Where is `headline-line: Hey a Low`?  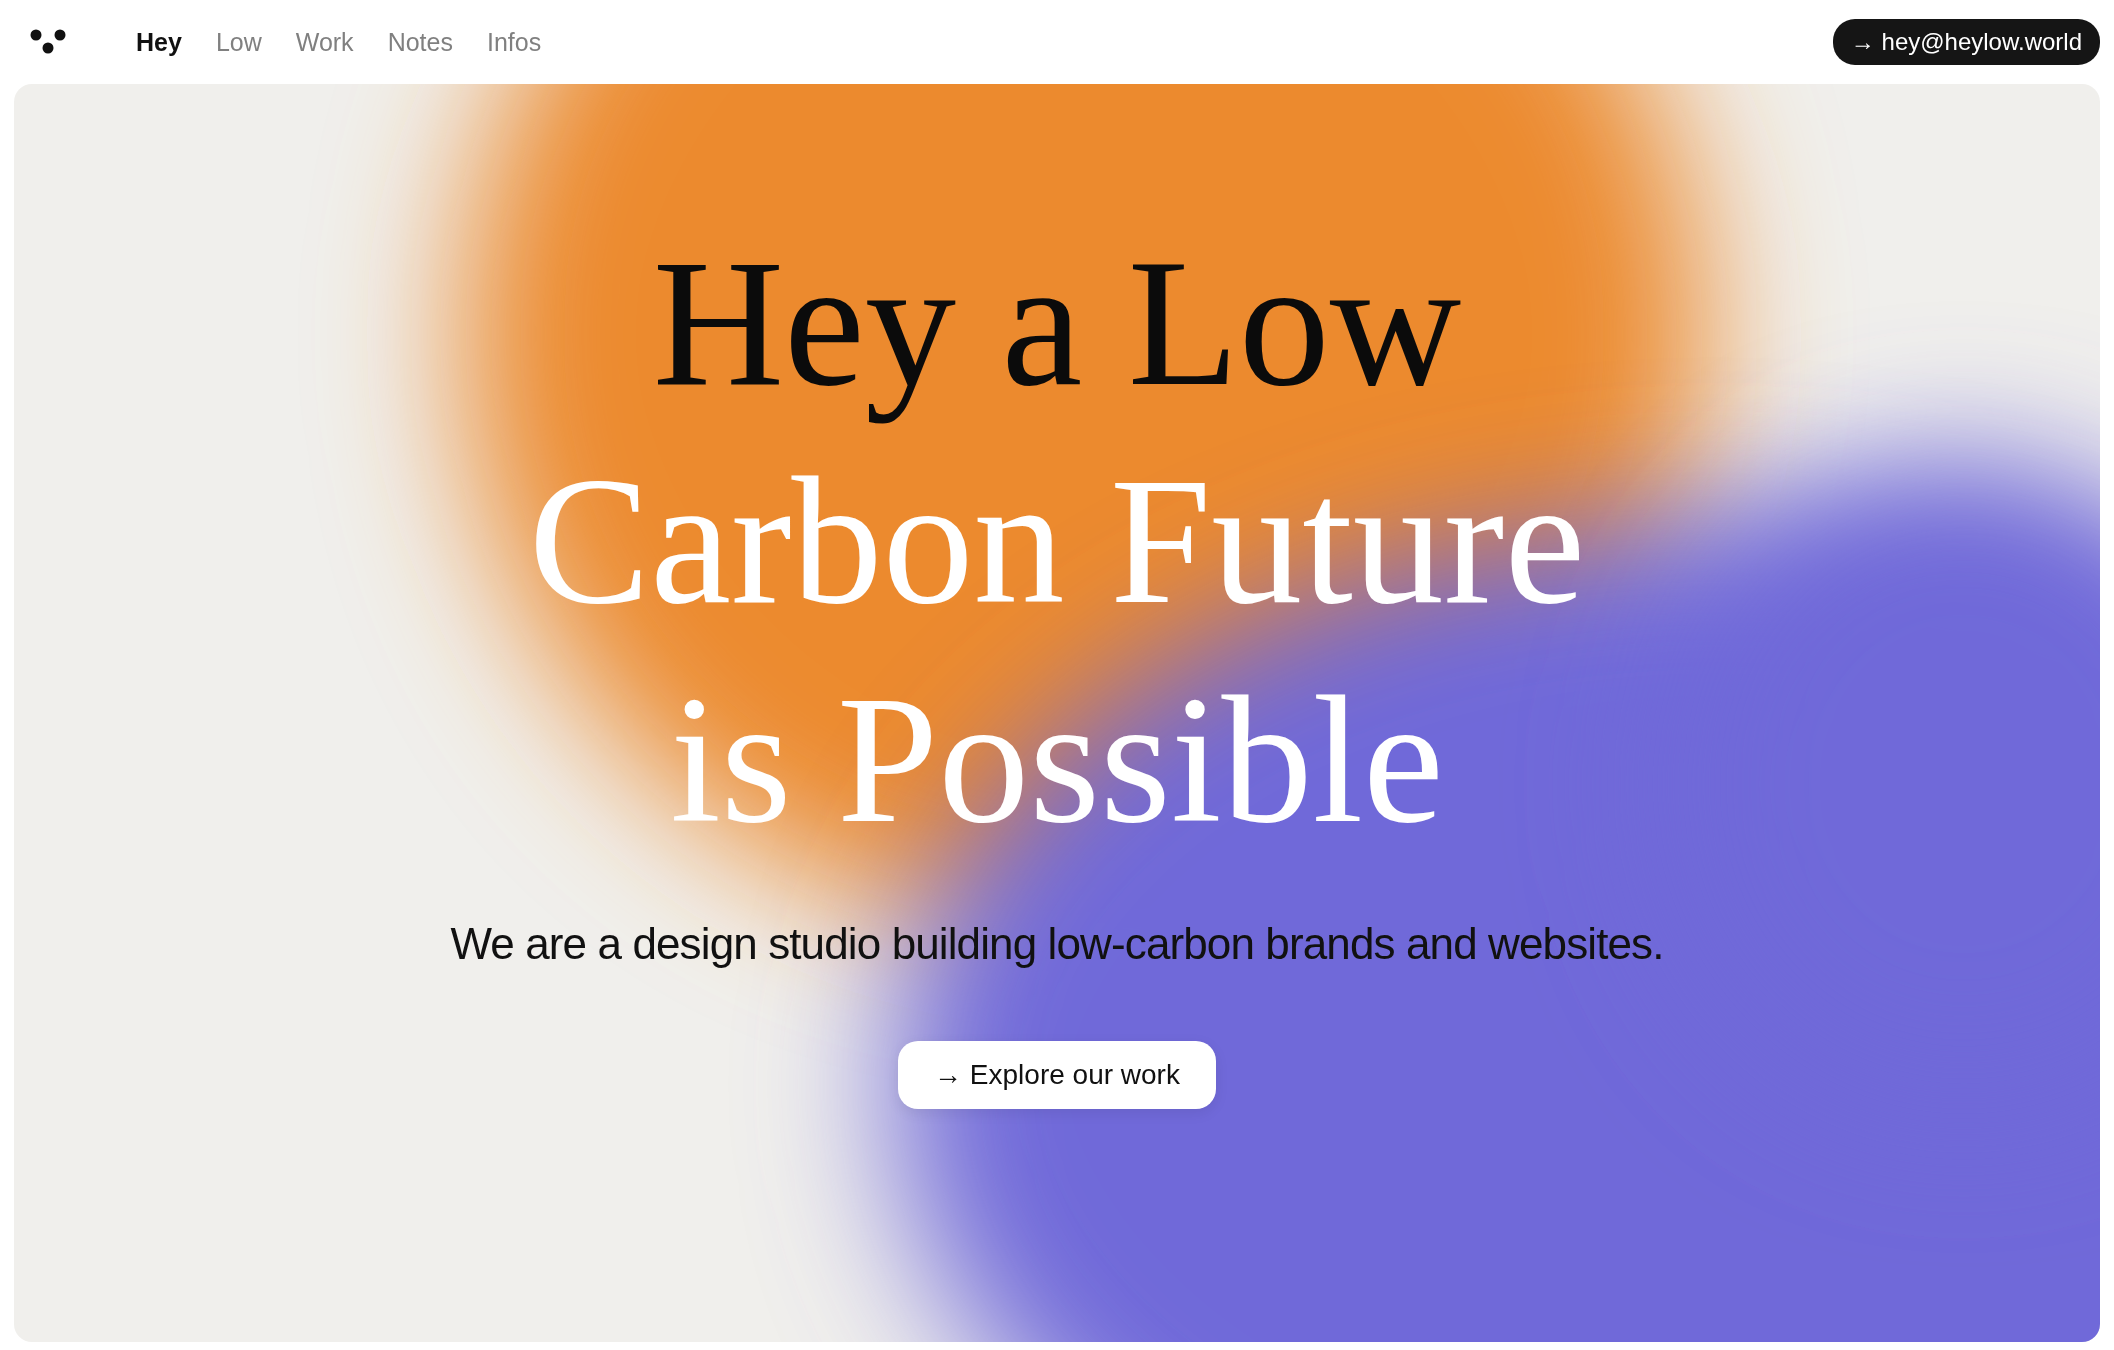 headline-line: Hey a Low is located at coordinates (1057, 323).